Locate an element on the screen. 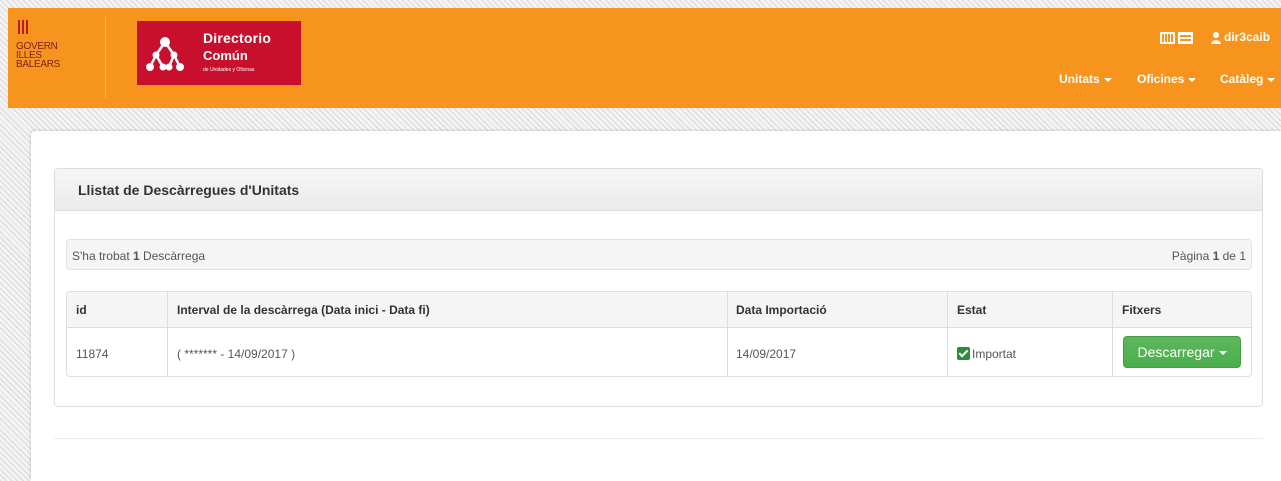 The image size is (1281, 481). nav-unitats-label: Unitats is located at coordinates (1079, 79).